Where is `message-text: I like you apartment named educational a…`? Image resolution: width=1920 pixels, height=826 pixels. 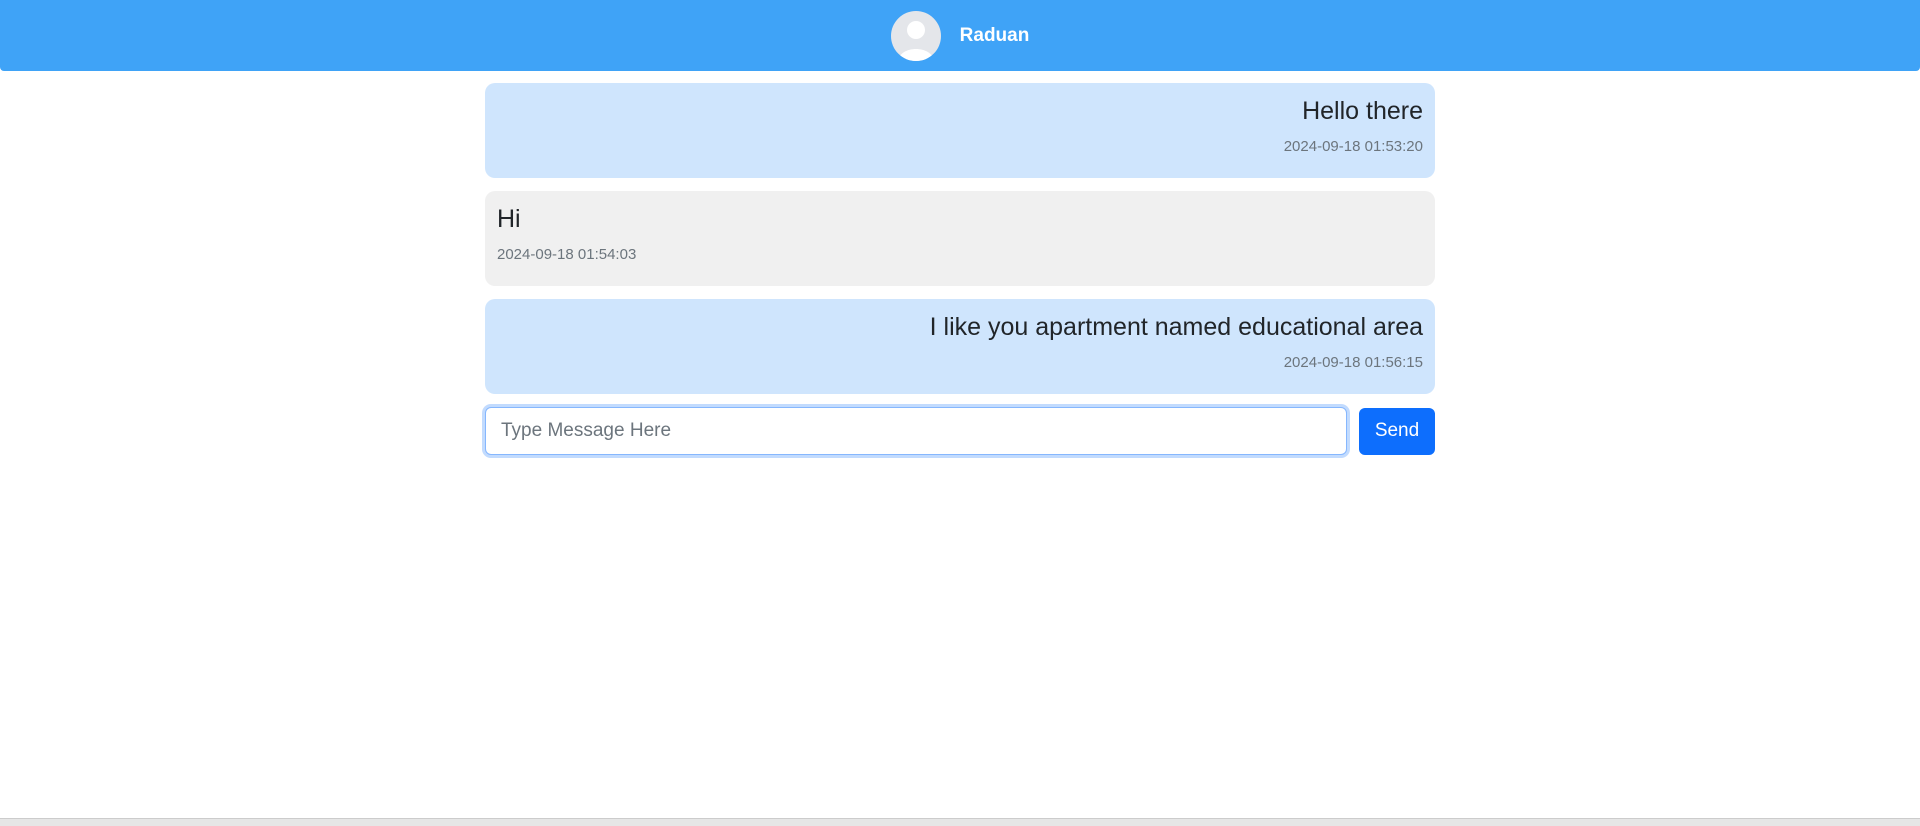
message-text: I like you apartment named educational a… is located at coordinates (1176, 327).